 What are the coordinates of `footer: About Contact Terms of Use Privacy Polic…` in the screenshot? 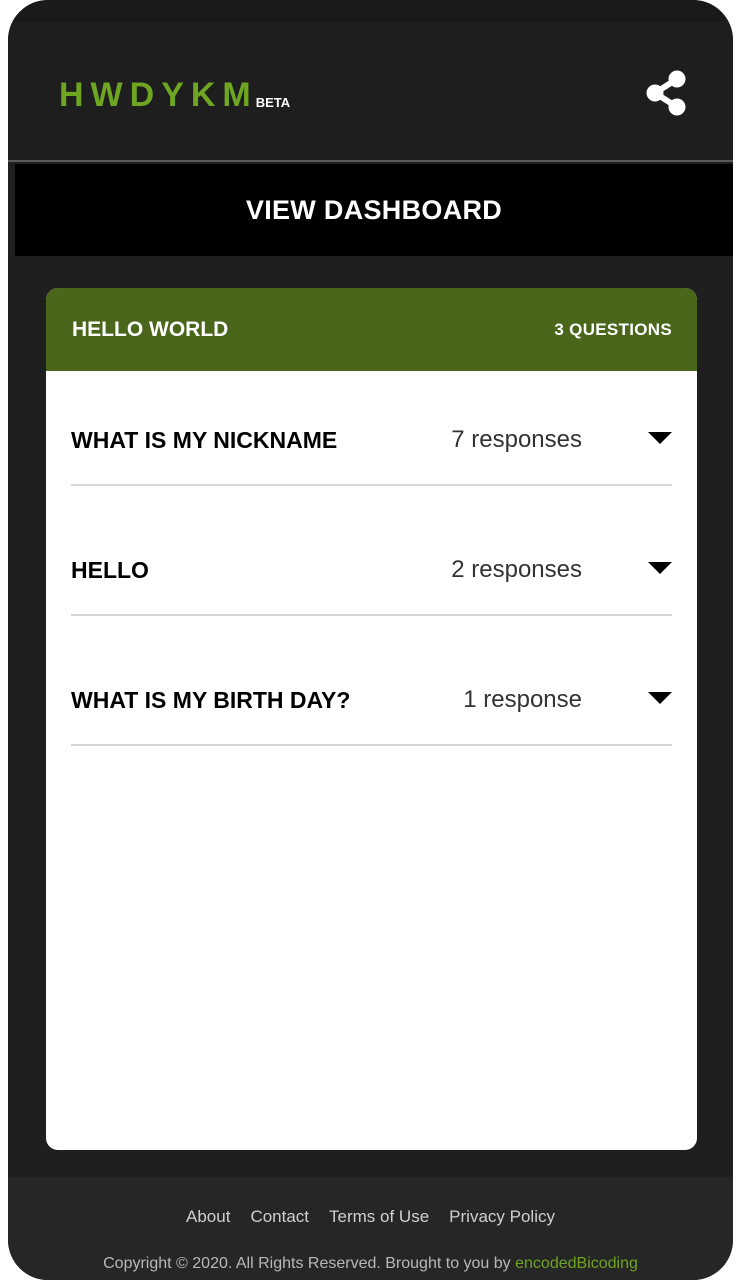 It's located at (370, 1228).